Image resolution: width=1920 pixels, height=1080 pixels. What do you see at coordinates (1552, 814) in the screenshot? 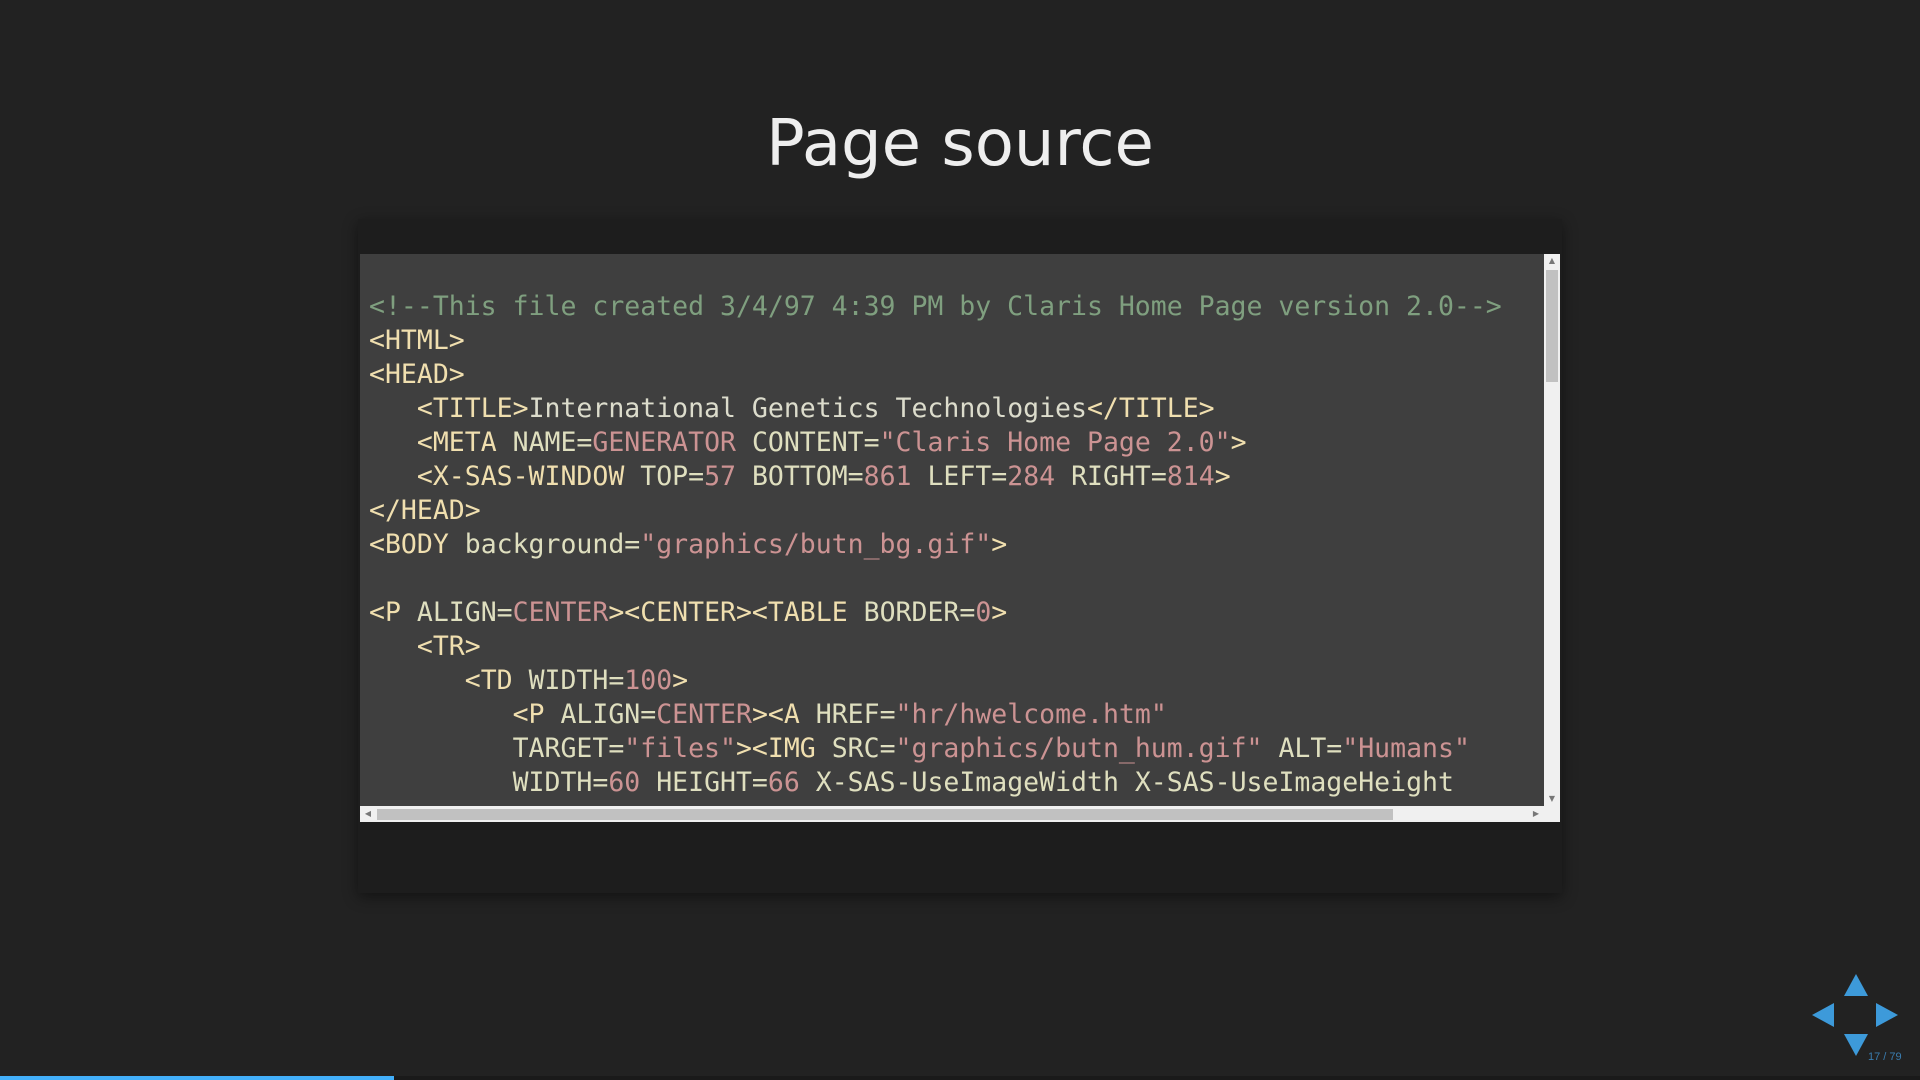
I see `scrollbar-corner` at bounding box center [1552, 814].